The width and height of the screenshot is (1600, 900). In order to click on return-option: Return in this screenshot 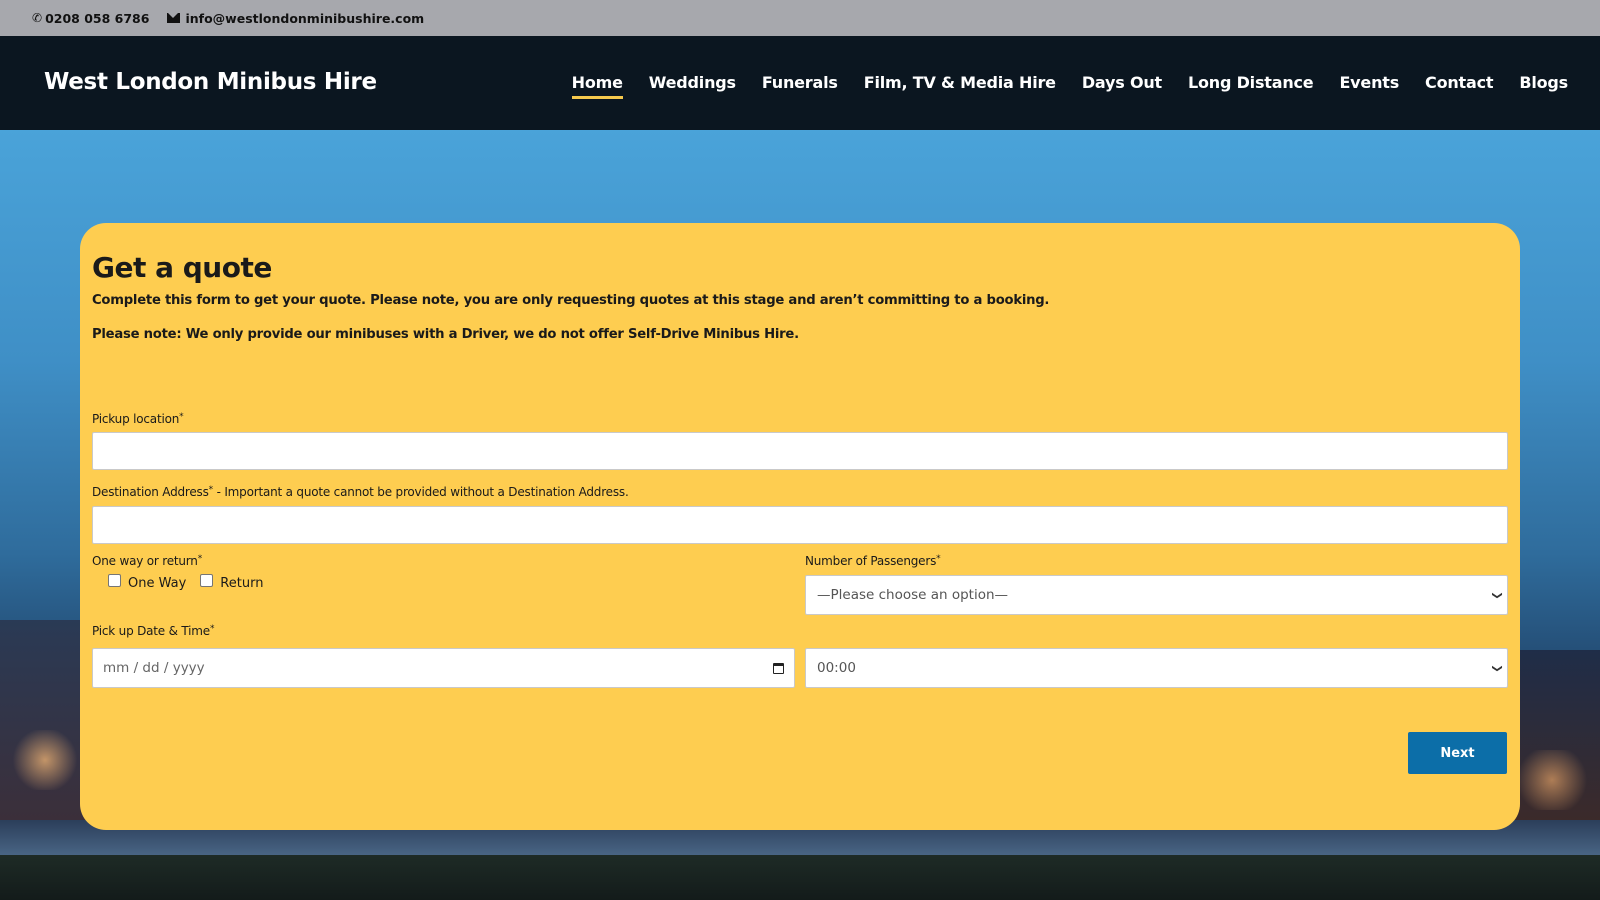, I will do `click(231, 582)`.